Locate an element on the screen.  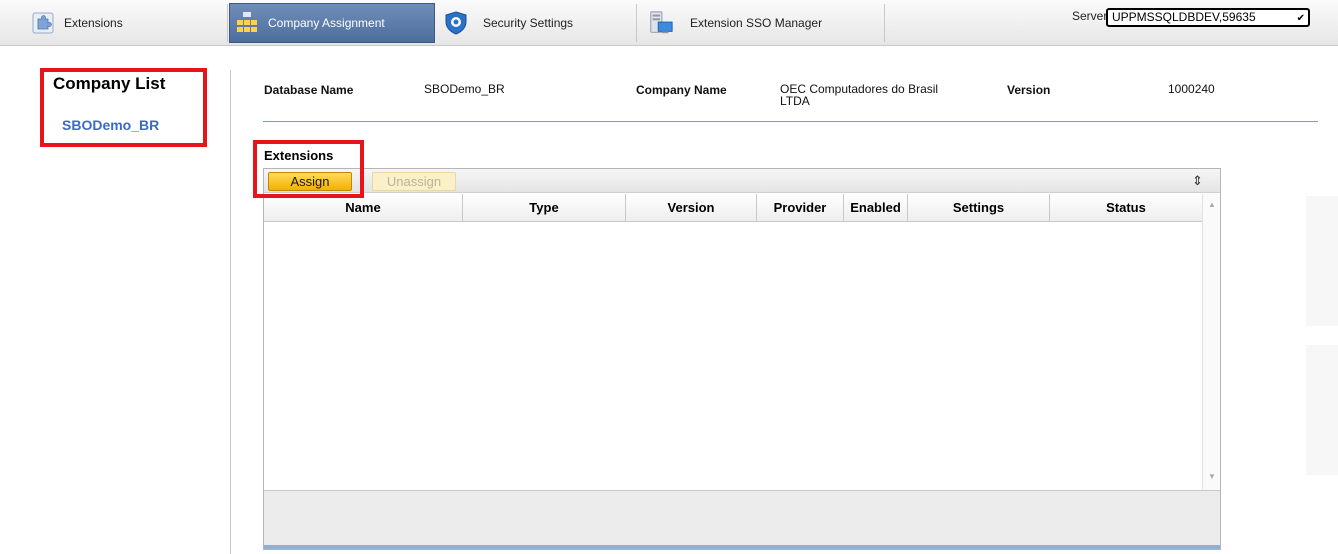
tab-company-assignment: Company Assignment is located at coordinates (332, 23).